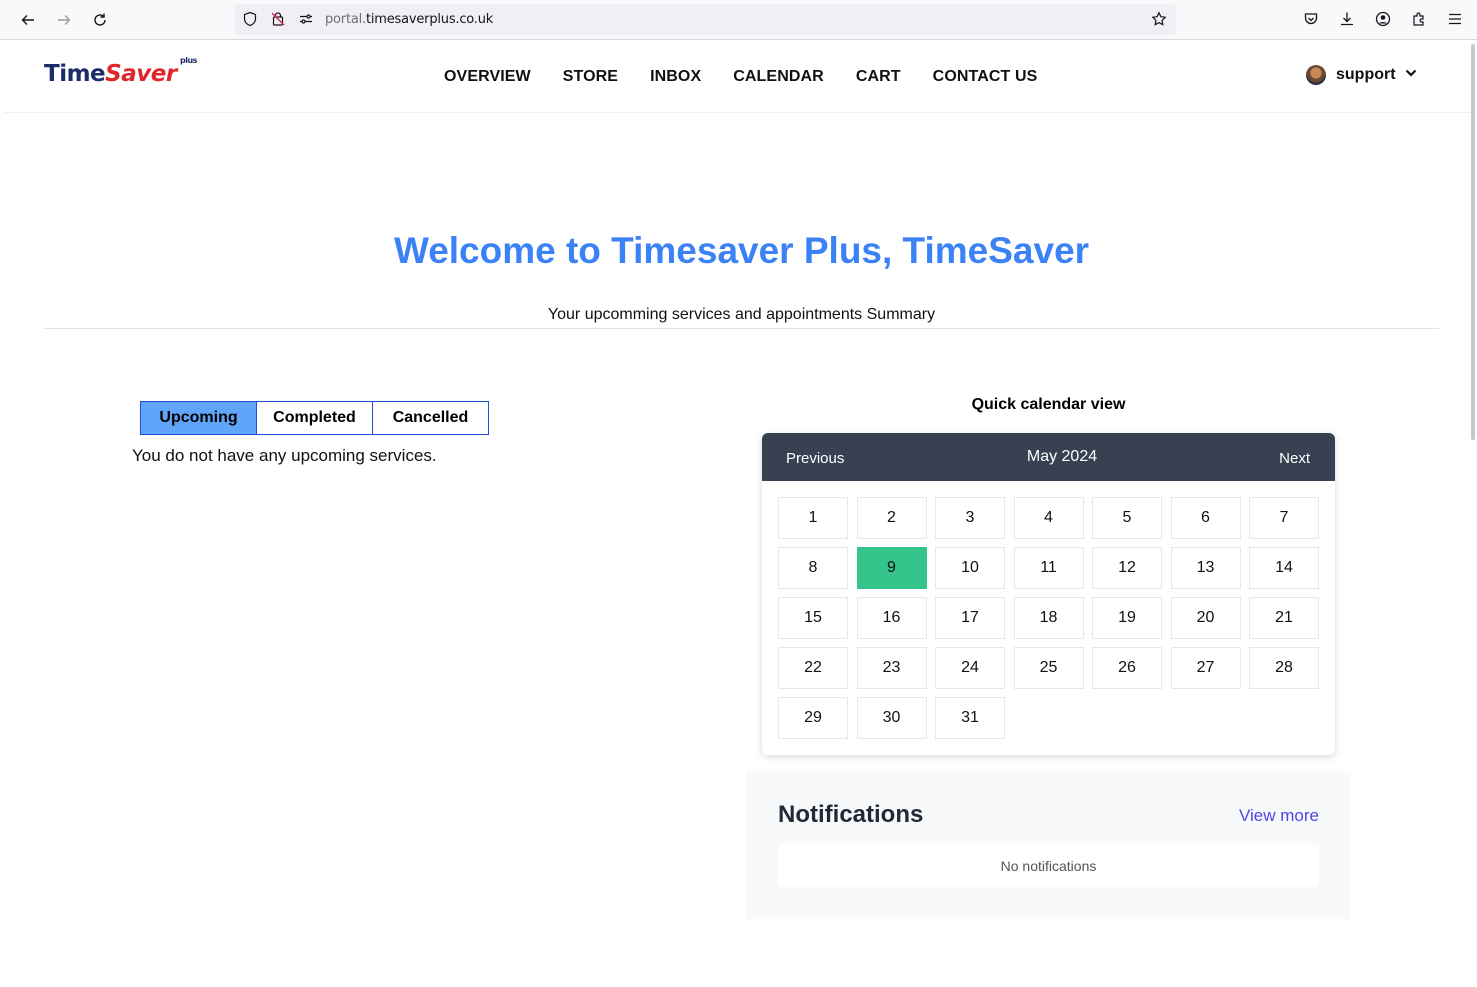 Image resolution: width=1477 pixels, height=987 pixels. I want to click on calendar-header: Previous May 2024 Next, so click(1048, 457).